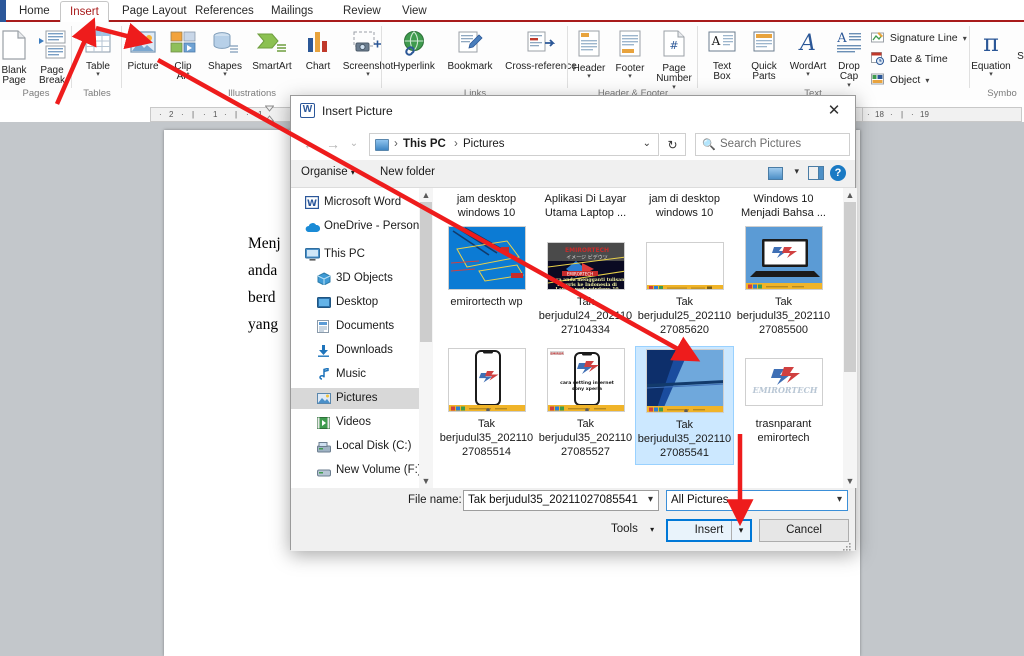 The height and width of the screenshot is (656, 1024). Describe the element at coordinates (630, 76) in the screenshot. I see `footer-caret-icon: ▾` at that location.